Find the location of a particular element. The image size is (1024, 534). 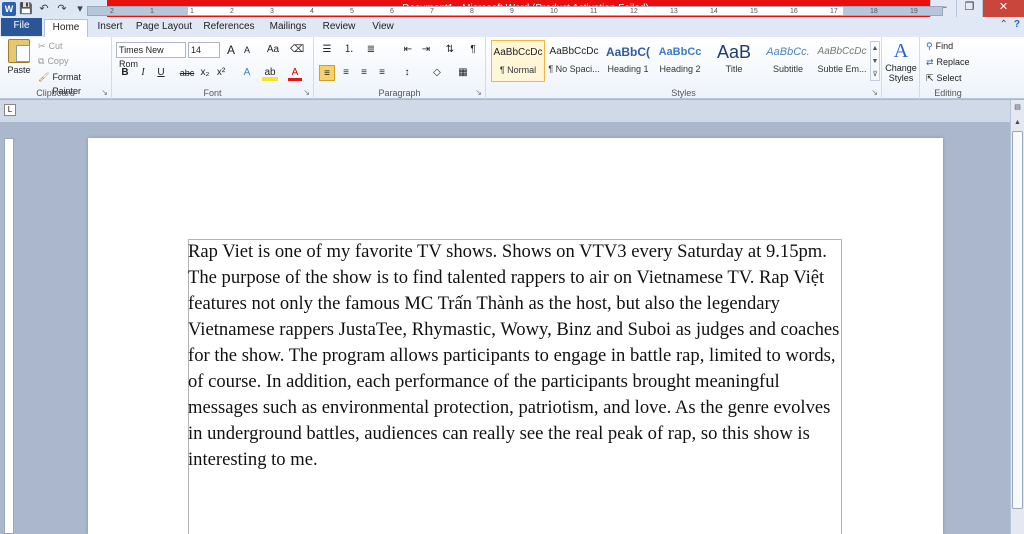

highlight-color-button: ab is located at coordinates (270, 73).